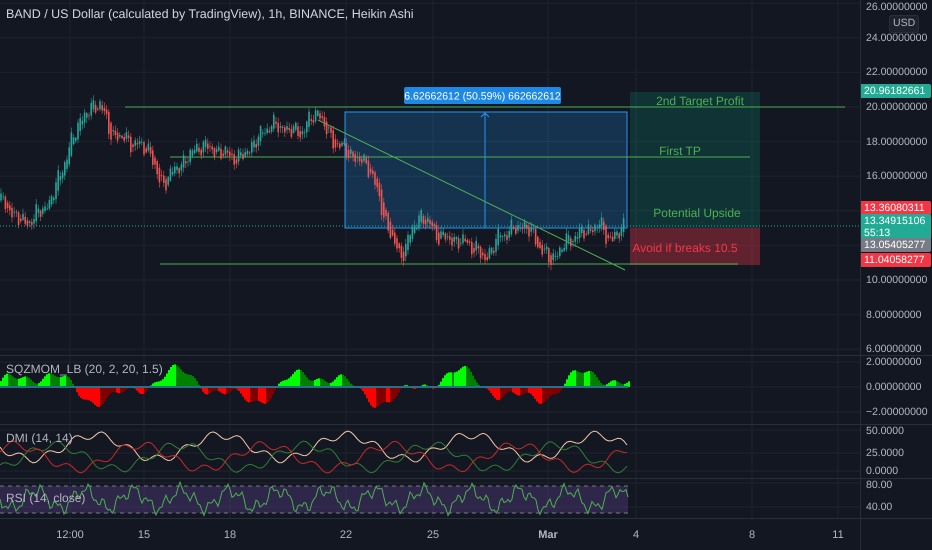 The width and height of the screenshot is (932, 550). Describe the element at coordinates (897, 412) in the screenshot. I see `axis-label: −2.00000000` at that location.